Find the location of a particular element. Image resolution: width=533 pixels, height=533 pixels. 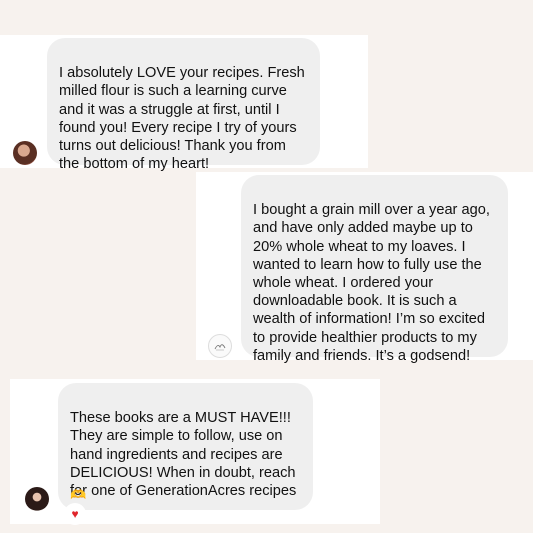

logo-icon is located at coordinates (220, 347).